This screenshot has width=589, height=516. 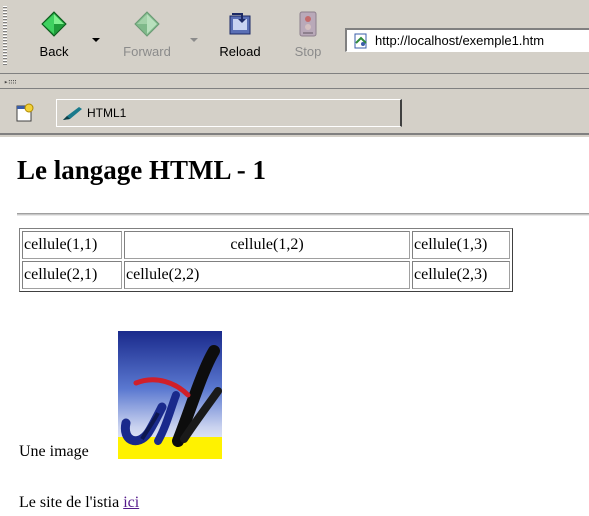 I want to click on table-row: cellule(1,1) cellule(1,2) cellule(1,3), so click(x=266, y=245).